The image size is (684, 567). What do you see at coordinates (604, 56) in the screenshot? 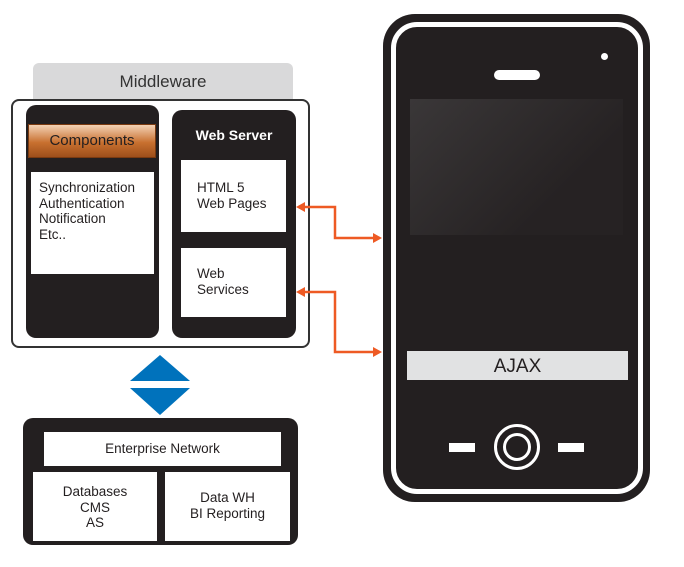
I see `camera-icon` at bounding box center [604, 56].